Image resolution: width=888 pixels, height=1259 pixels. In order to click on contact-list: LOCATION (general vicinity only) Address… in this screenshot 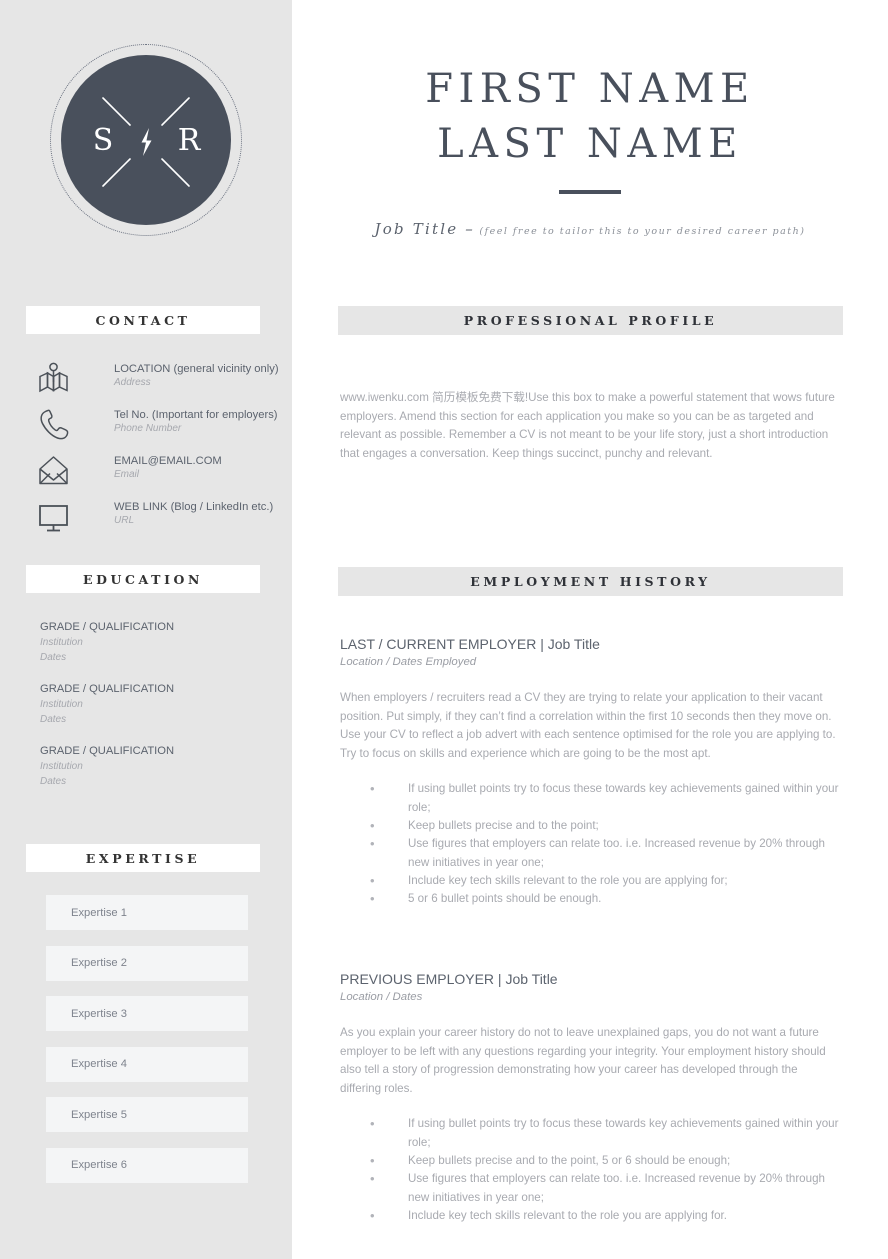, I will do `click(152, 448)`.